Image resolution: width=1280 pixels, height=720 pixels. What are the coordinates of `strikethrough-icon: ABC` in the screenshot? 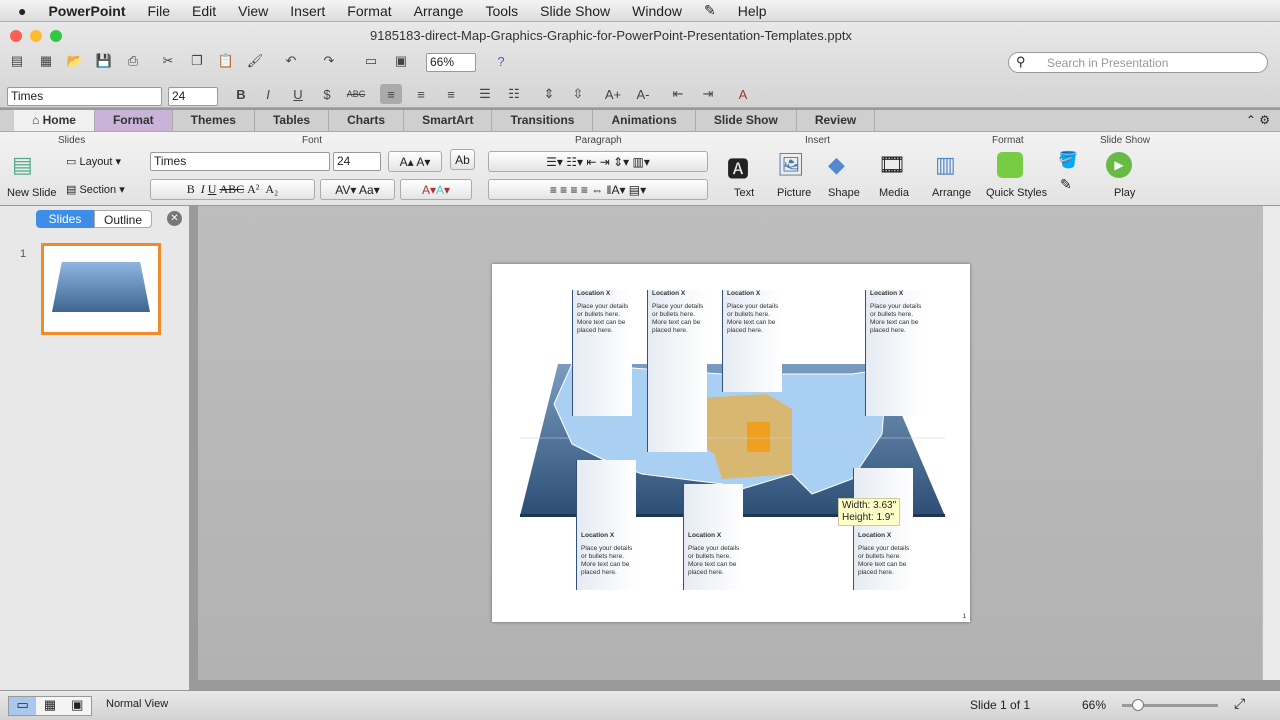 It's located at (356, 94).